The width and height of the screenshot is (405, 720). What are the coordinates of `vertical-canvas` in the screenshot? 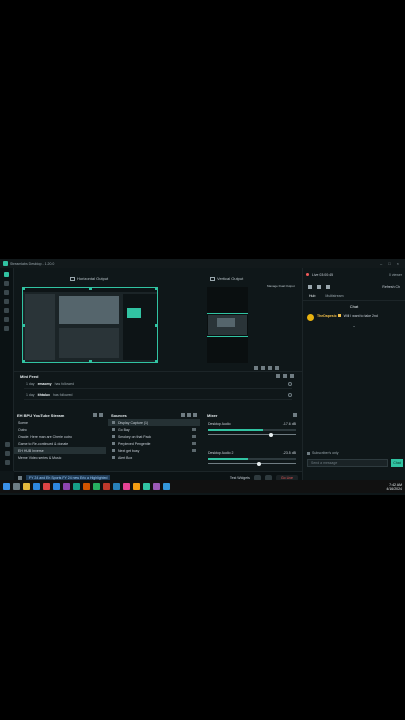 It's located at (227, 325).